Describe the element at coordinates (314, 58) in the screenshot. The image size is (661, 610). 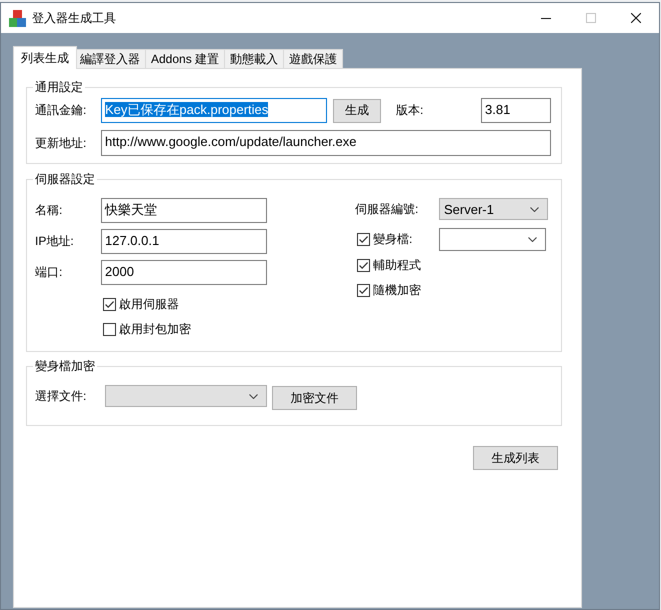
I see `tab: 遊戲保護` at that location.